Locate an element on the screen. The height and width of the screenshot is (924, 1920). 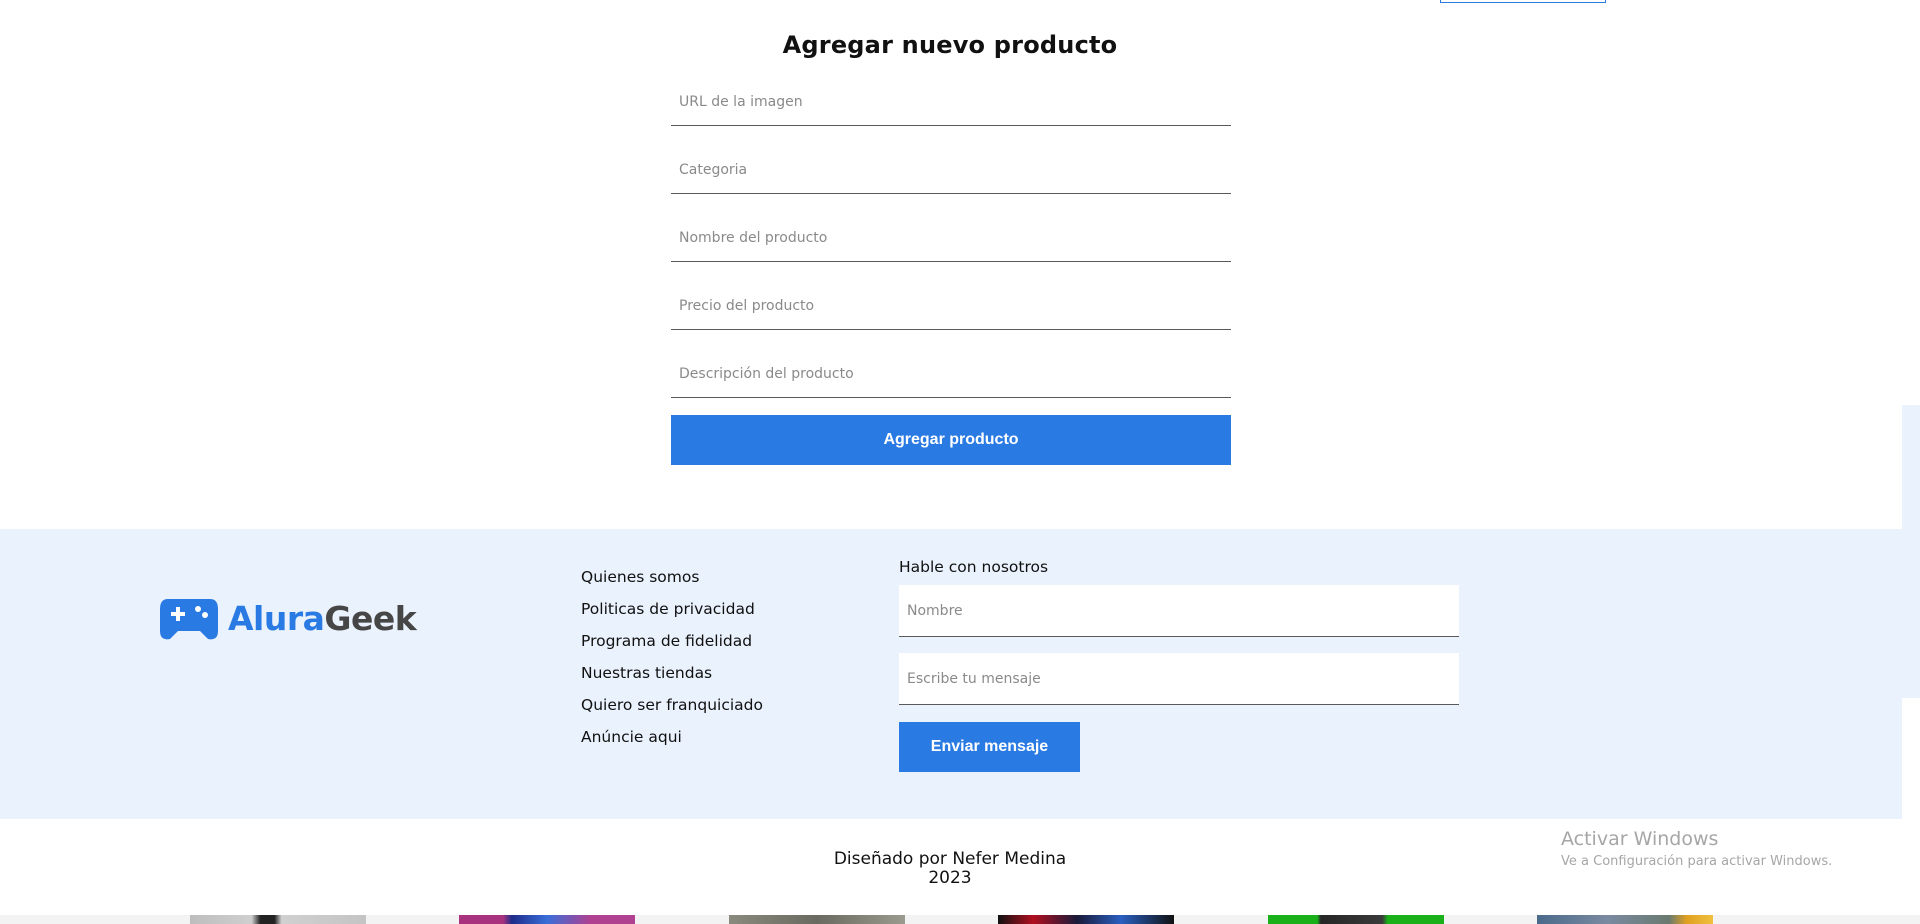
top-outline-button-edge is located at coordinates (1523, 1).